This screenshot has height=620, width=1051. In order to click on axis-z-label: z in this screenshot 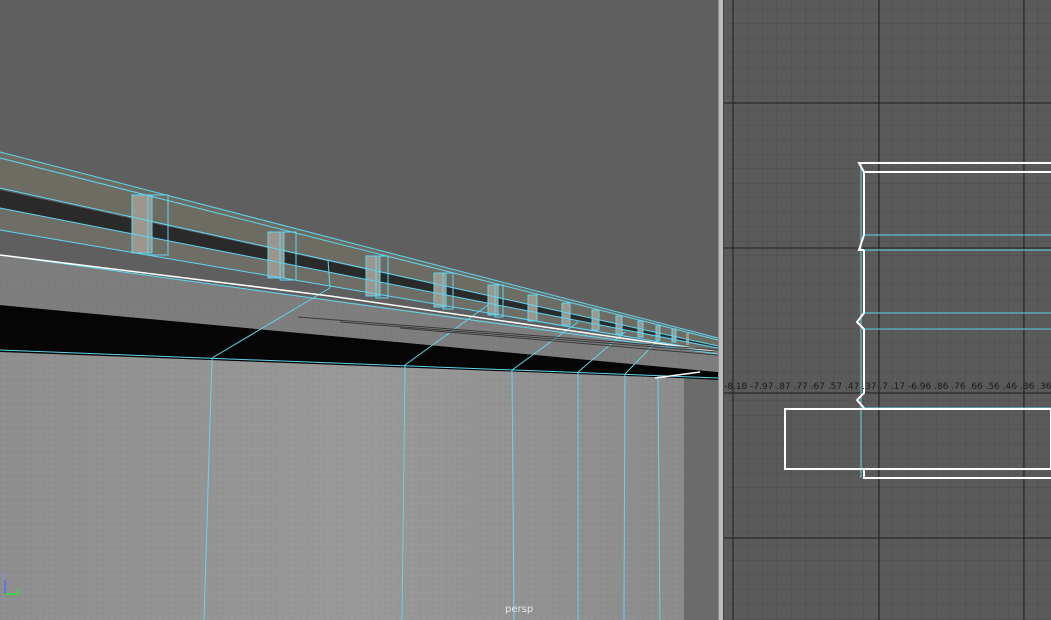, I will do `click(4, 576)`.